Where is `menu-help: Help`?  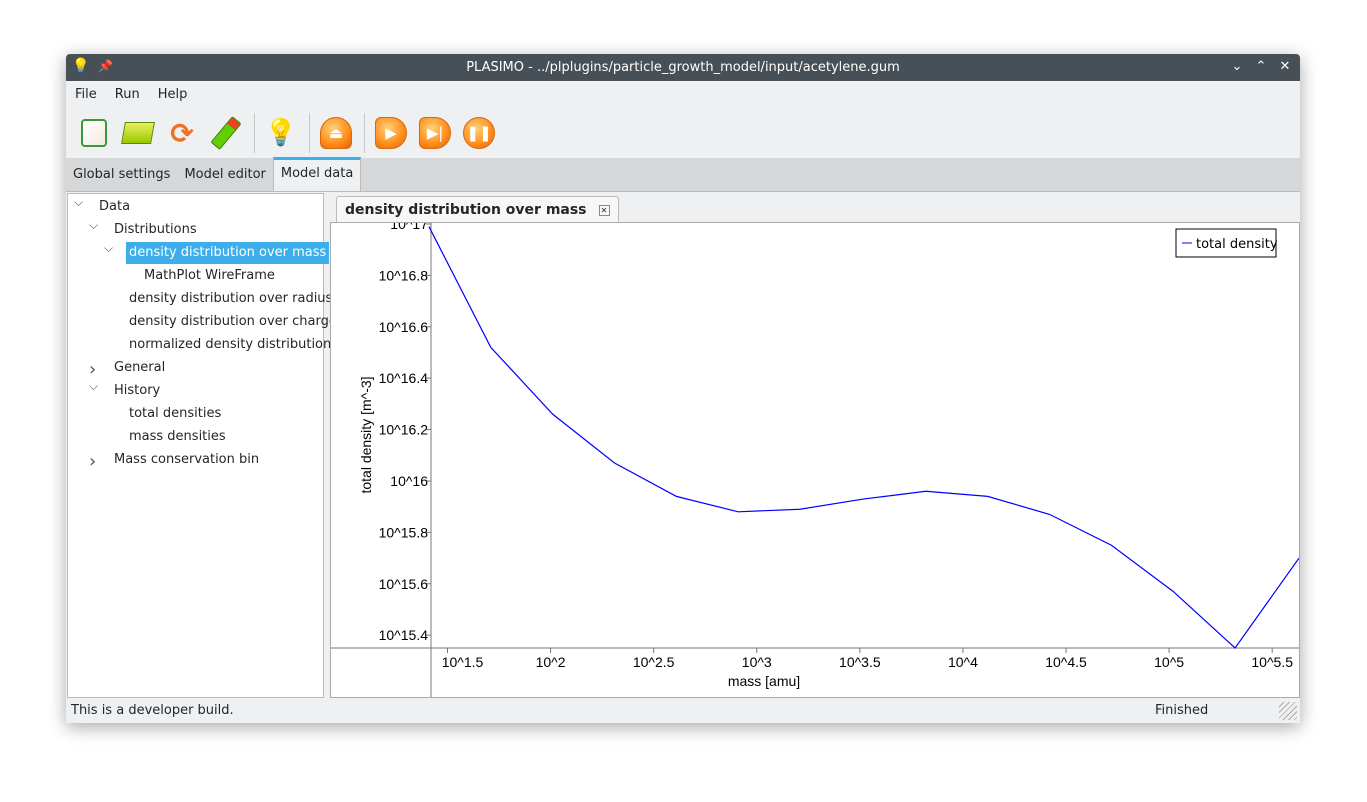
menu-help: Help is located at coordinates (173, 94).